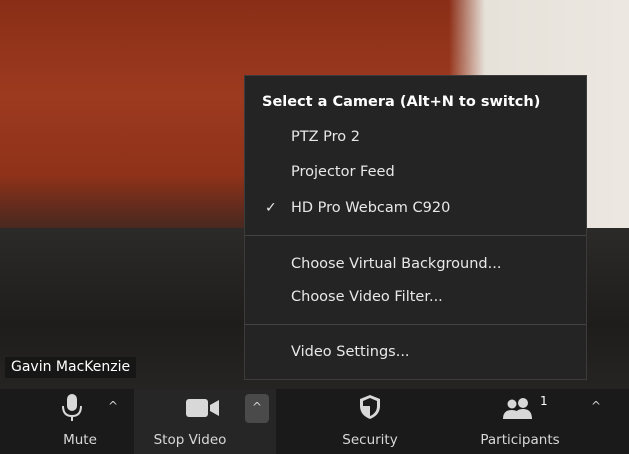  Describe the element at coordinates (370, 208) in the screenshot. I see `camera-option-hd-pro-webcam: HD Pro Webcam C920` at that location.